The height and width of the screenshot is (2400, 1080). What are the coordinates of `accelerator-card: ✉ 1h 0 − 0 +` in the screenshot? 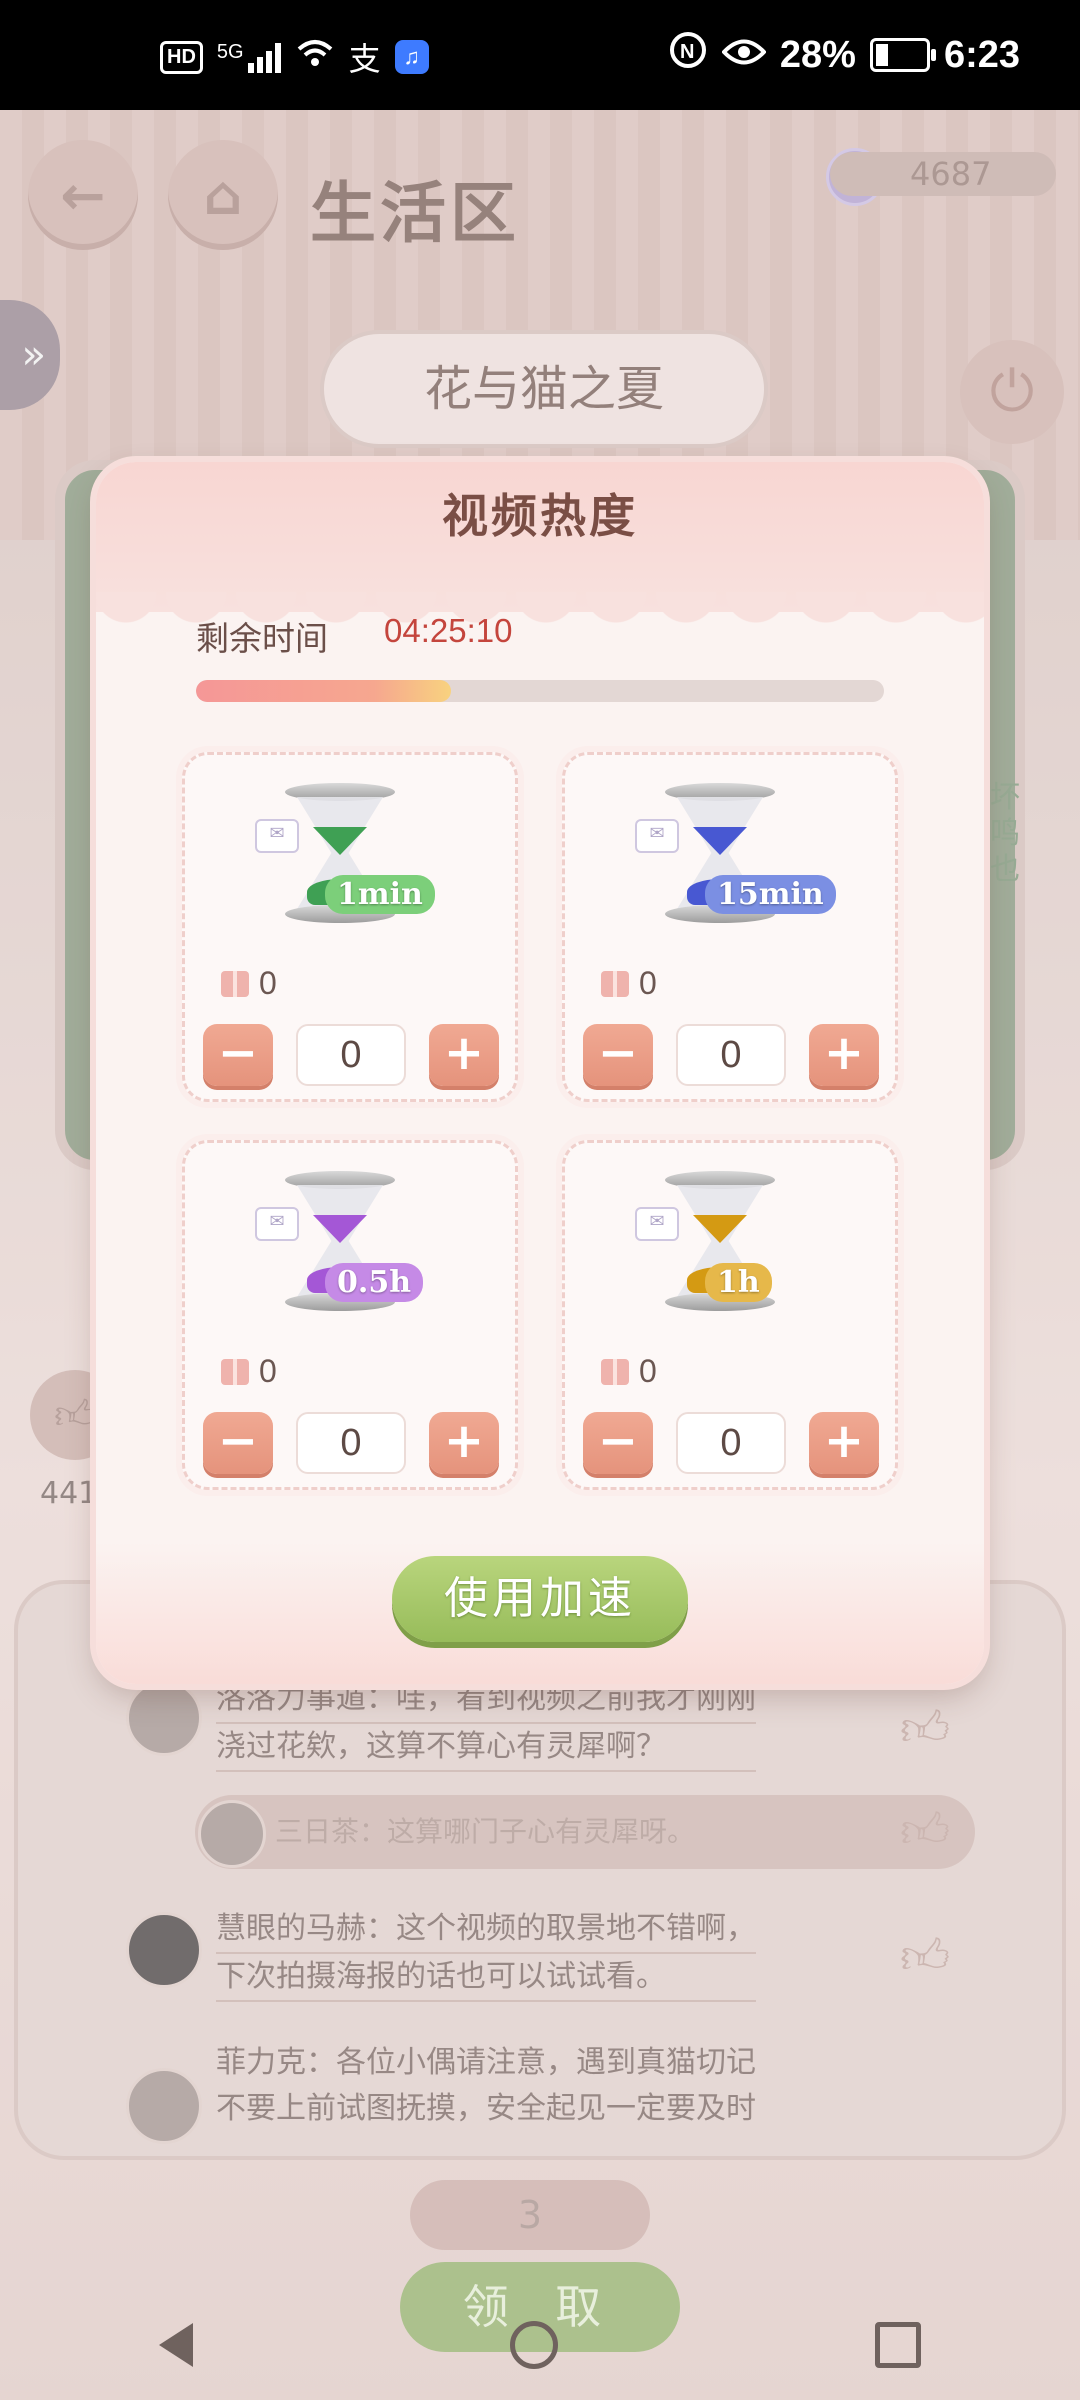 It's located at (730, 1315).